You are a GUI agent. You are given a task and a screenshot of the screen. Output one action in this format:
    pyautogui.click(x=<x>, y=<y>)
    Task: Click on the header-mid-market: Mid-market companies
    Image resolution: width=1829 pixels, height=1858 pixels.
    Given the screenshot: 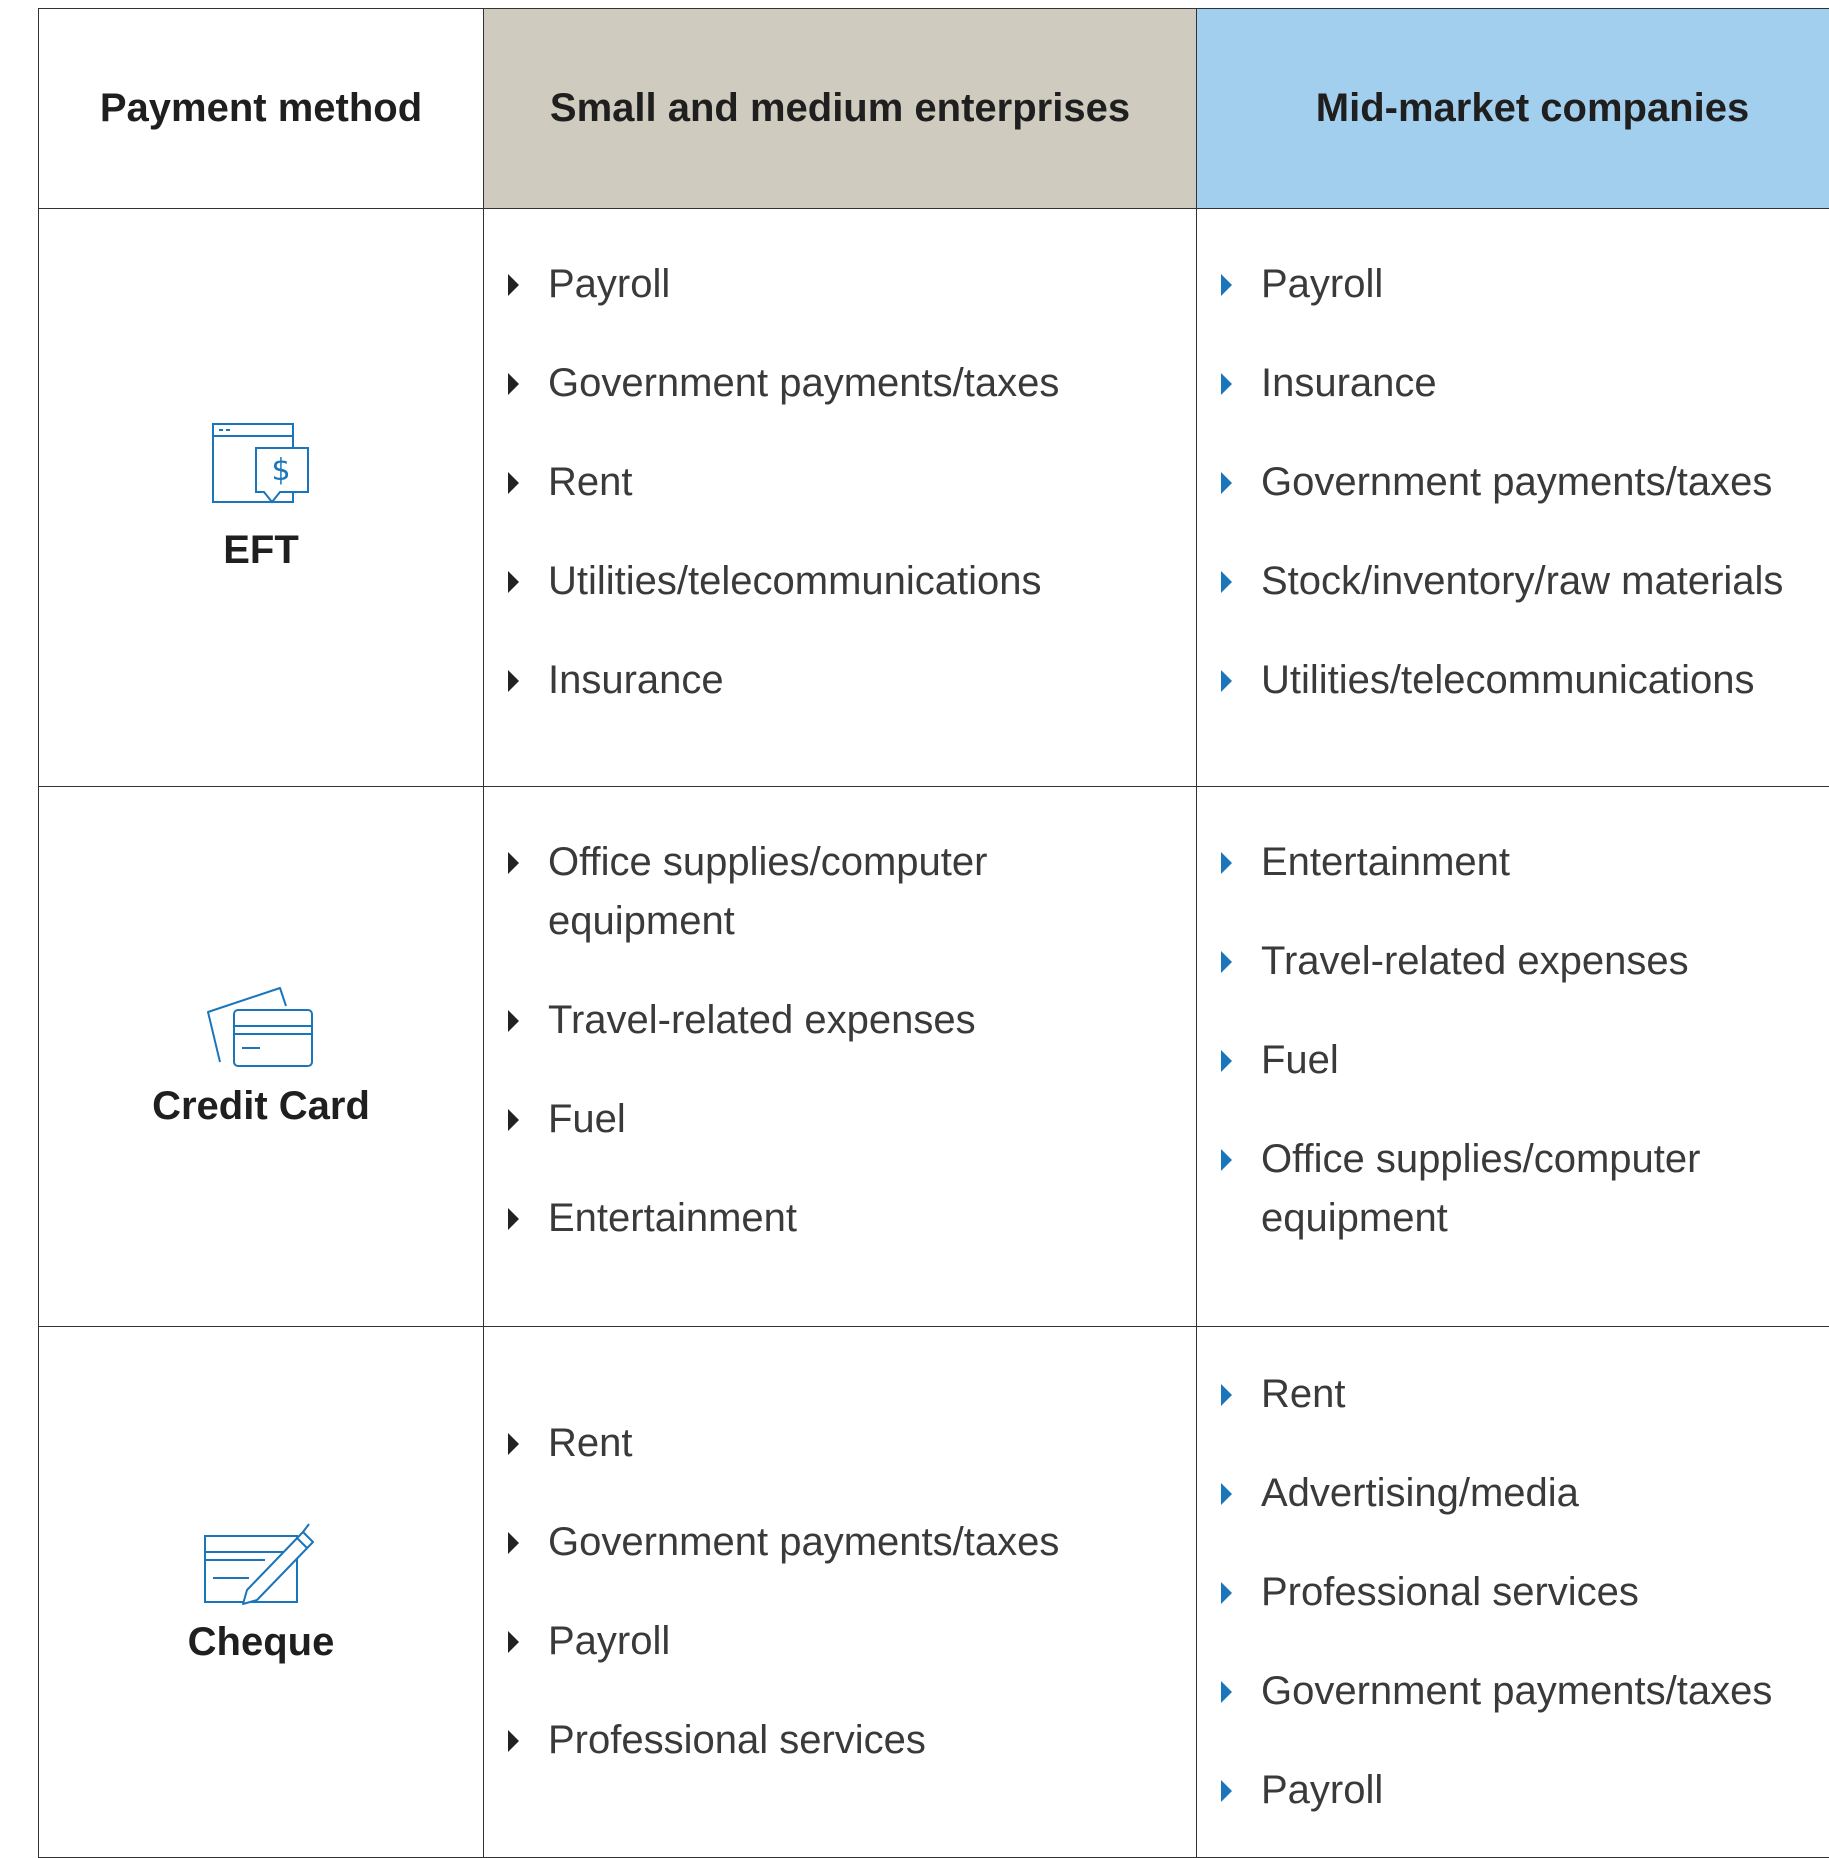 What is the action you would take?
    pyautogui.click(x=1513, y=109)
    